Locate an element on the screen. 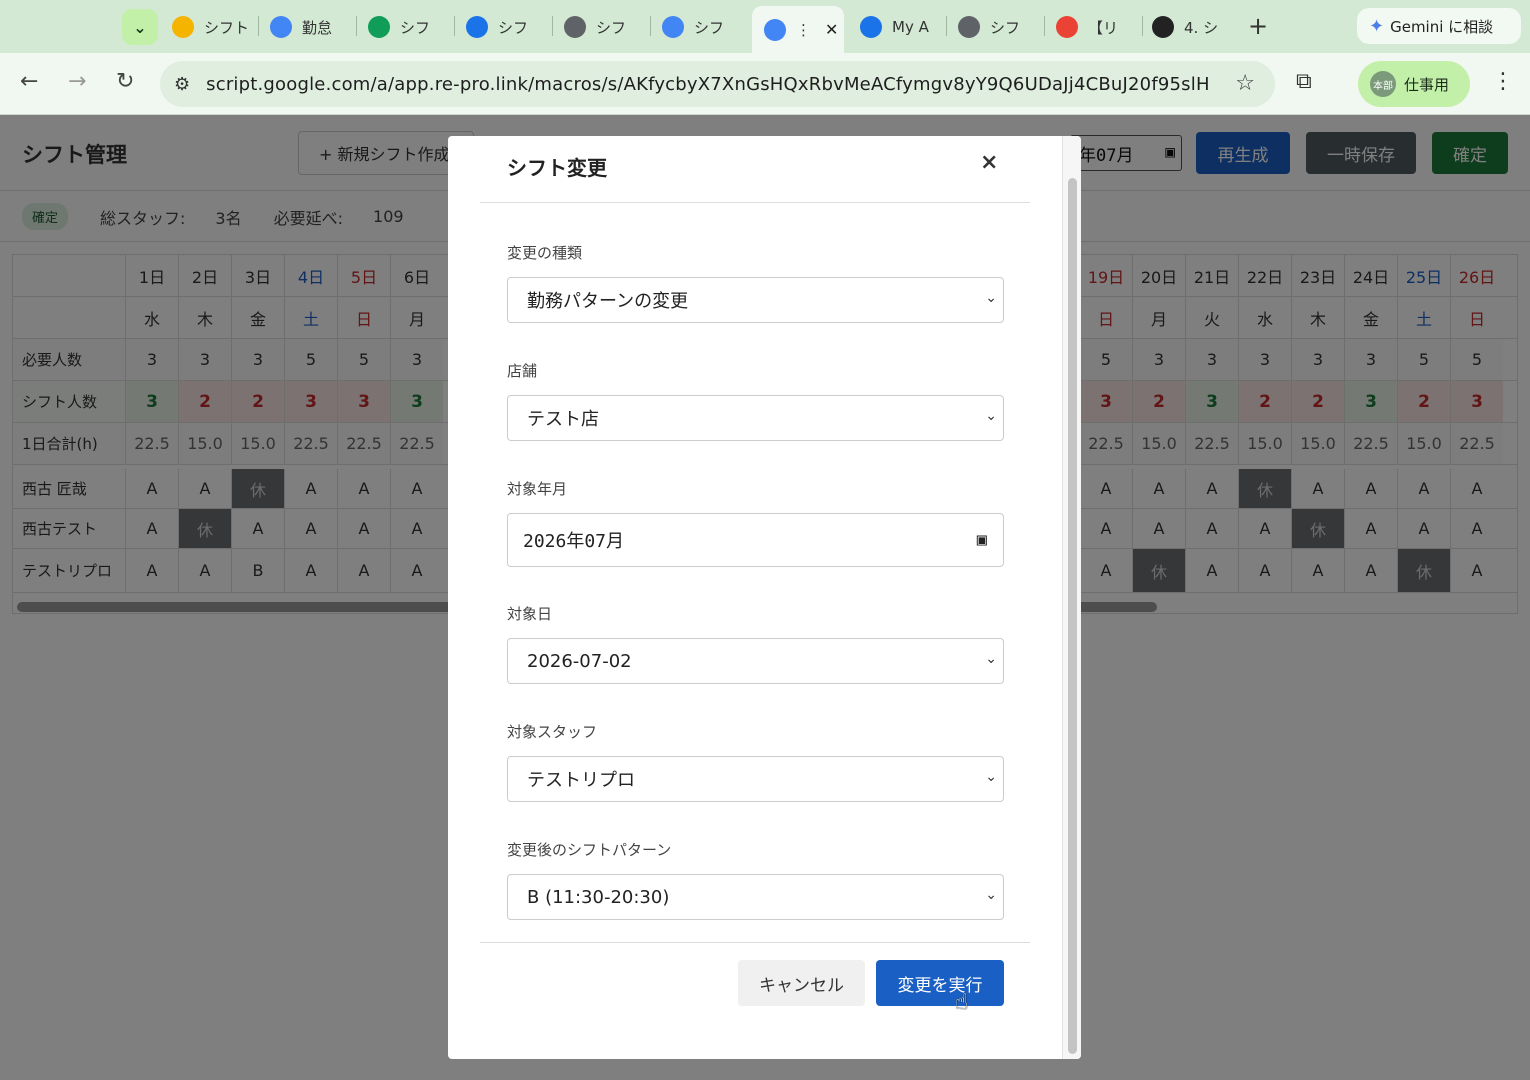  pattern-value: B (11:30-20:30) is located at coordinates (598, 897).